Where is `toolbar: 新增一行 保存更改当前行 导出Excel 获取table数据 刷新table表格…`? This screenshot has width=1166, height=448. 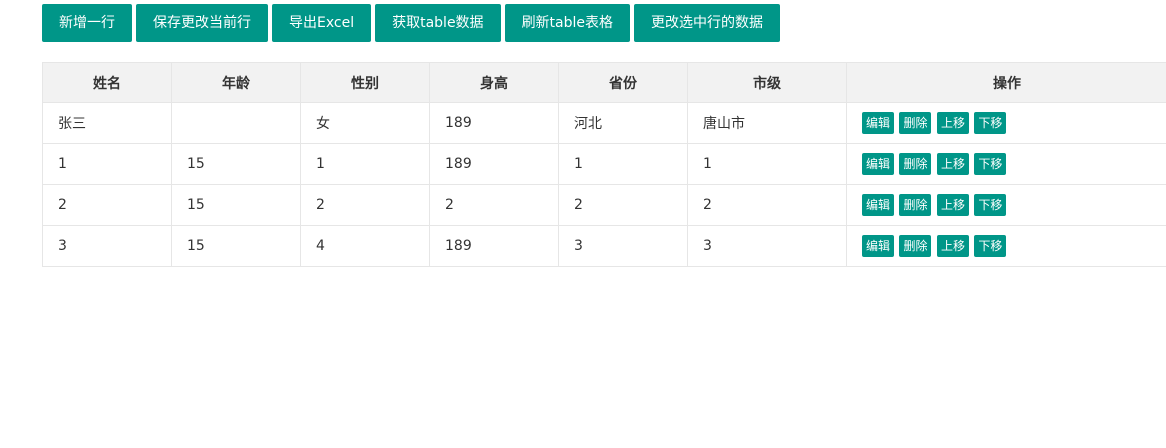 toolbar: 新增一行 保存更改当前行 导出Excel 获取table数据 刷新table表格… is located at coordinates (411, 23).